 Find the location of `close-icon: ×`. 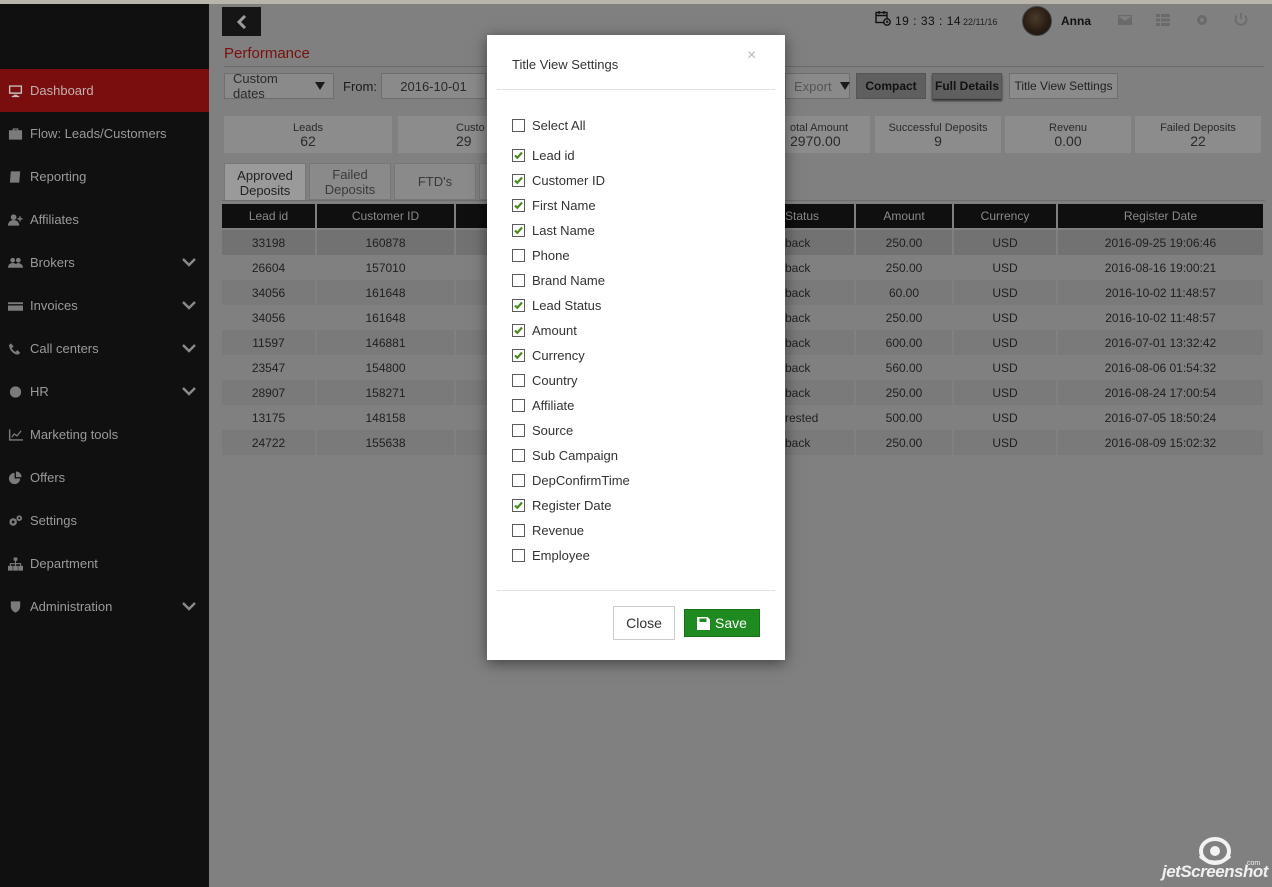

close-icon: × is located at coordinates (751, 56).